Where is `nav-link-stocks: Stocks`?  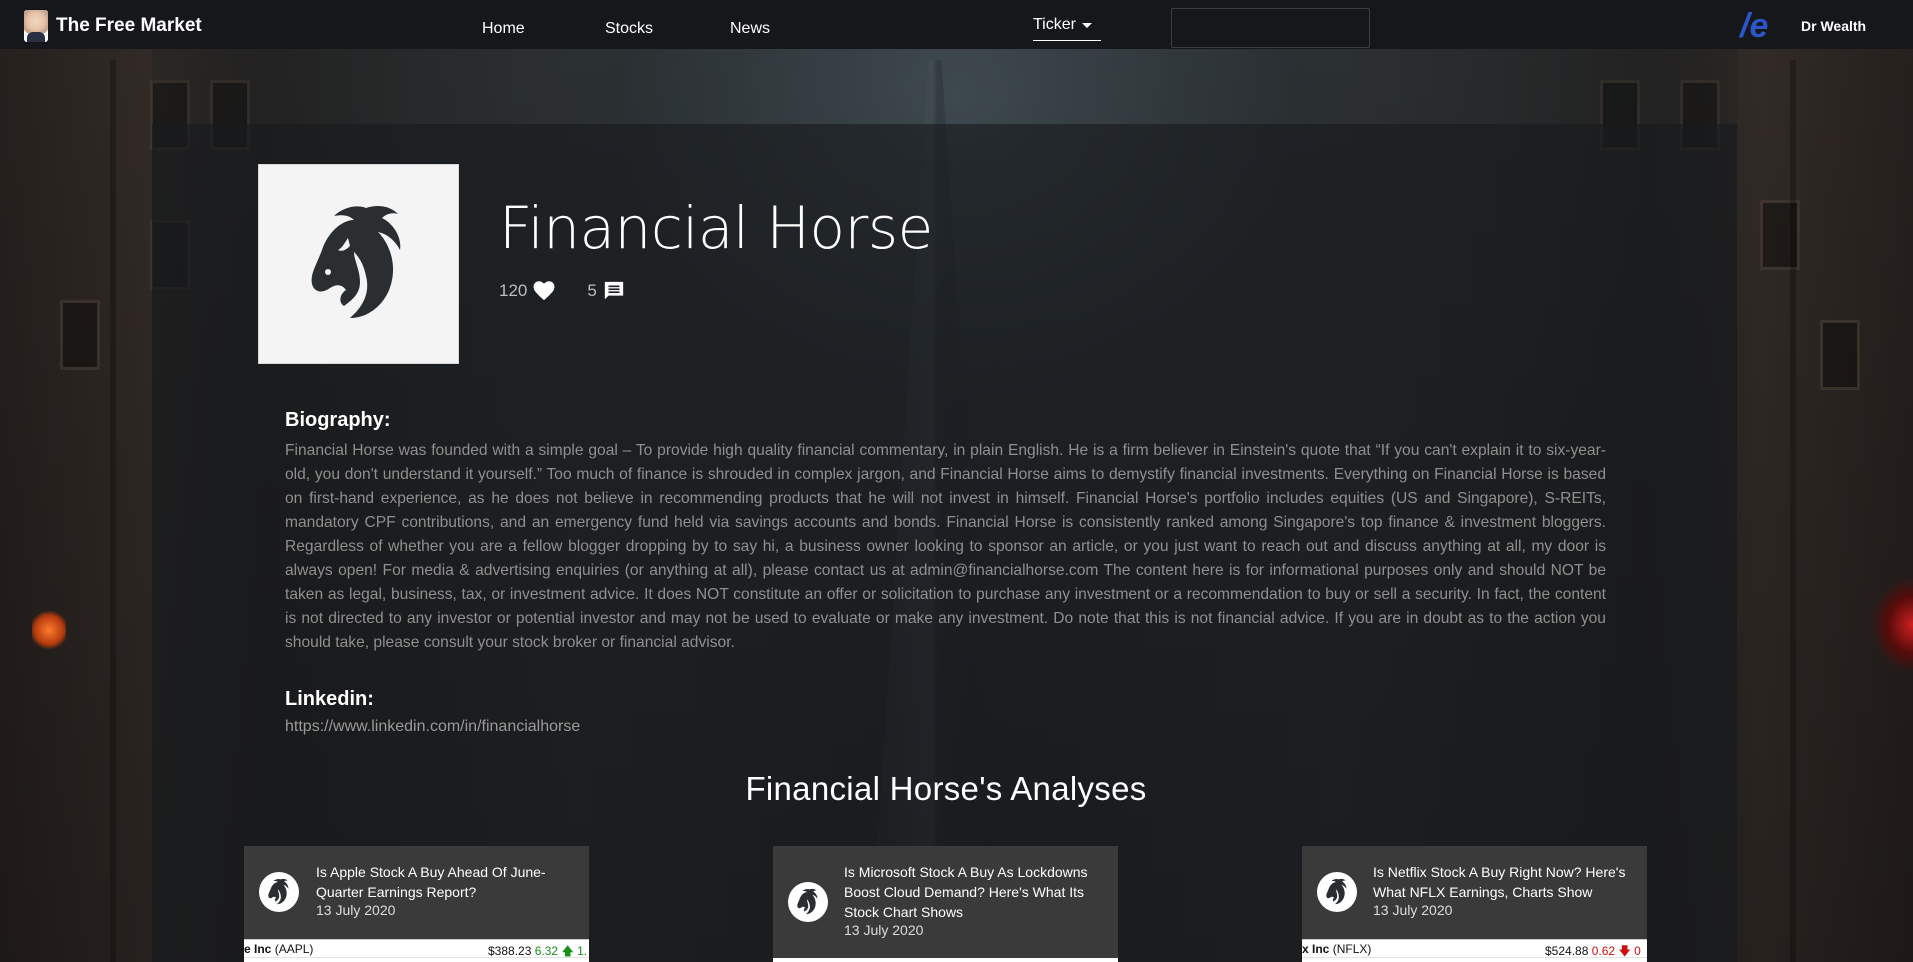 nav-link-stocks: Stocks is located at coordinates (629, 29).